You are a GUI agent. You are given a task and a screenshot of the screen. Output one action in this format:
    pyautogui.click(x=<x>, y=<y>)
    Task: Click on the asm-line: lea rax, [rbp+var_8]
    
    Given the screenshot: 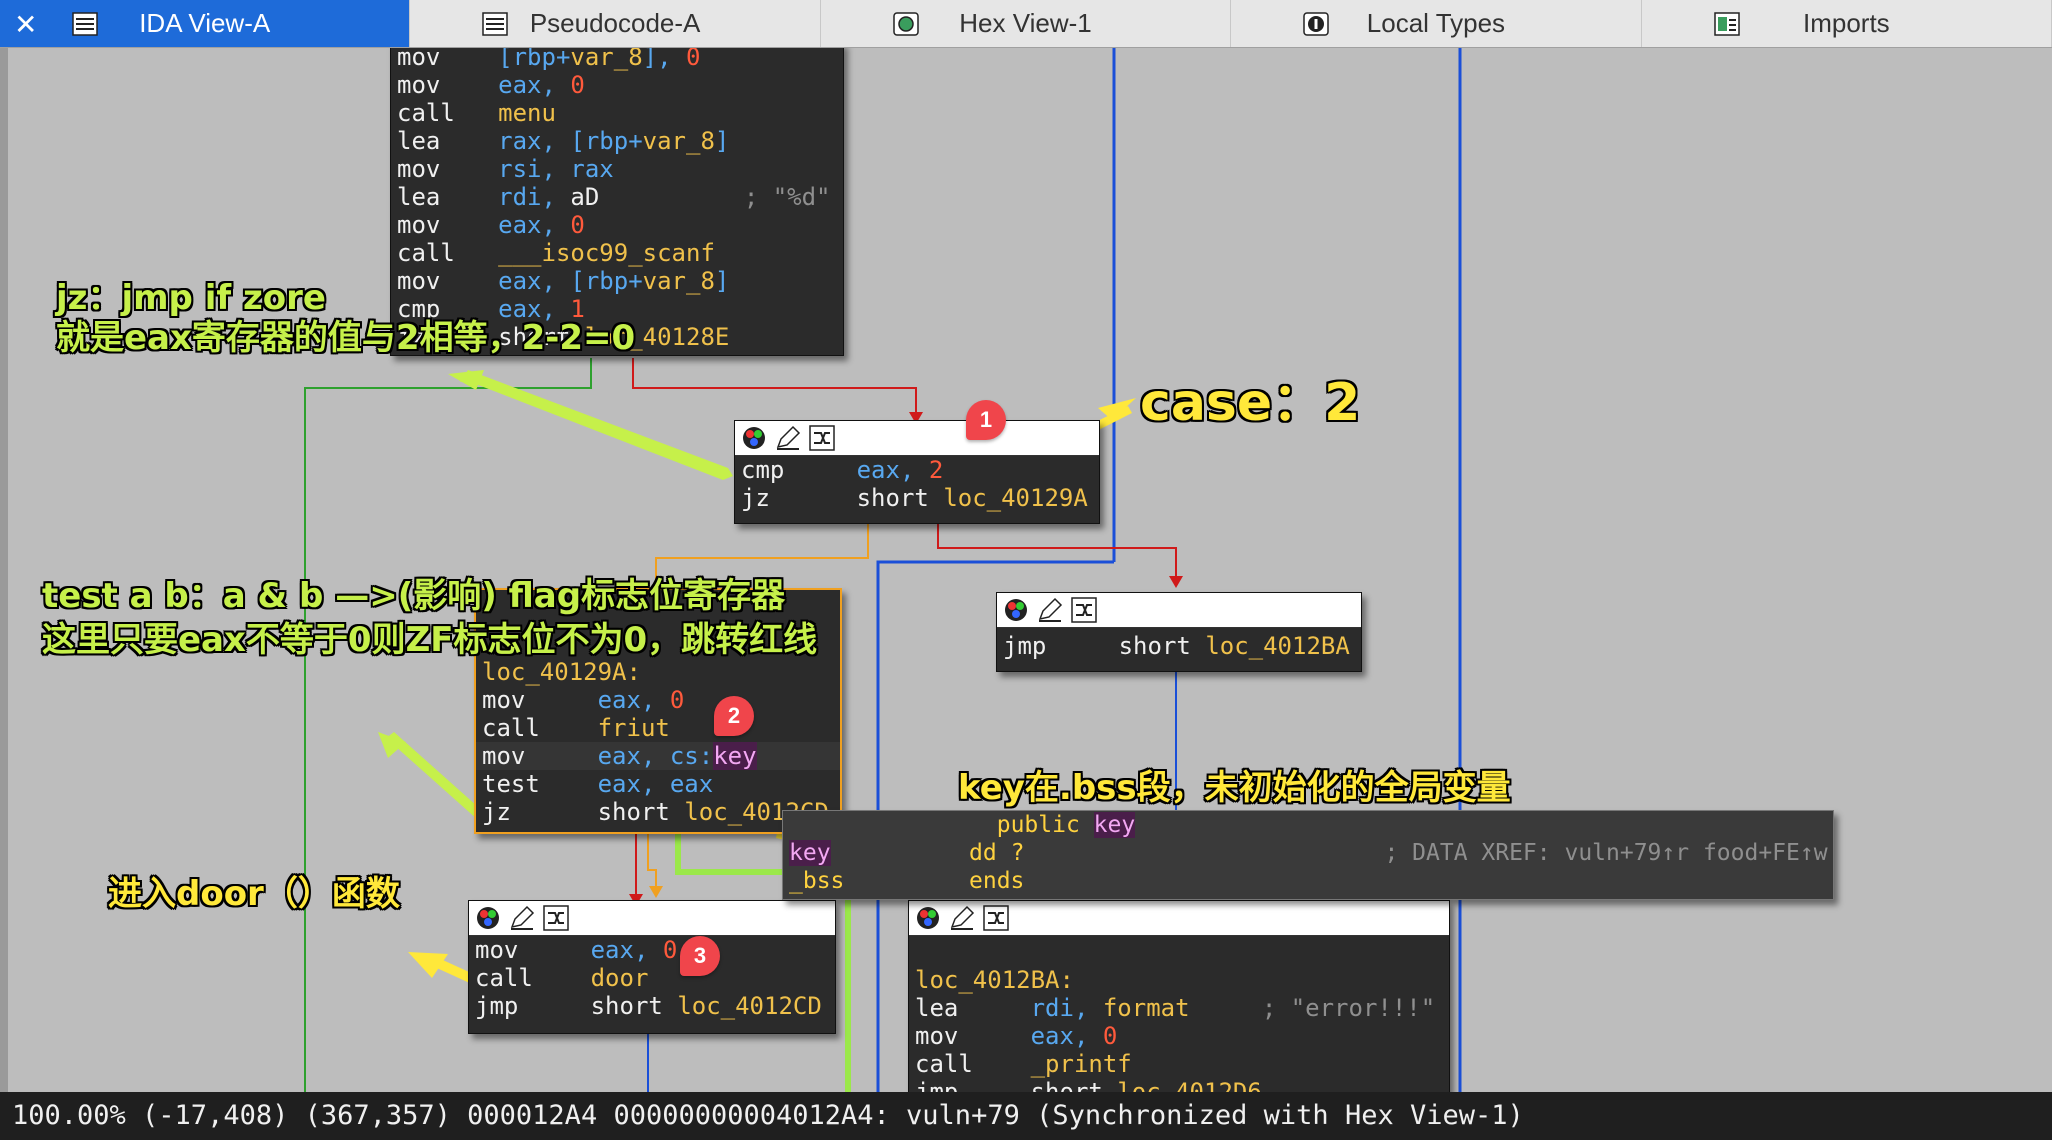 What is the action you would take?
    pyautogui.click(x=617, y=141)
    